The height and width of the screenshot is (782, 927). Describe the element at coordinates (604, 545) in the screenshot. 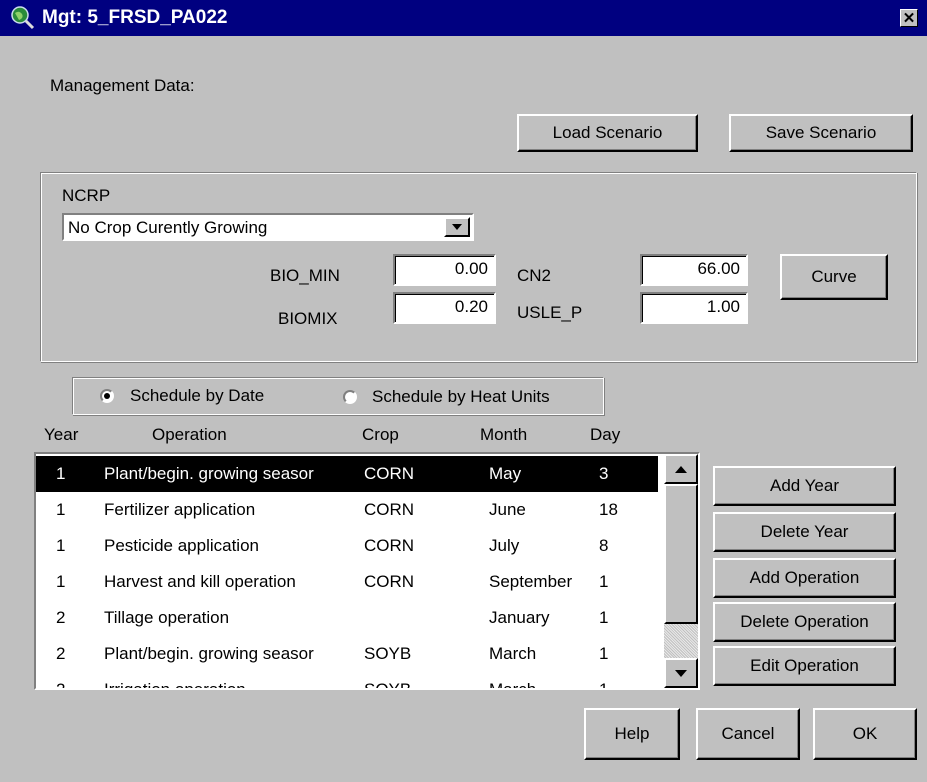

I see `cell-day: 8` at that location.